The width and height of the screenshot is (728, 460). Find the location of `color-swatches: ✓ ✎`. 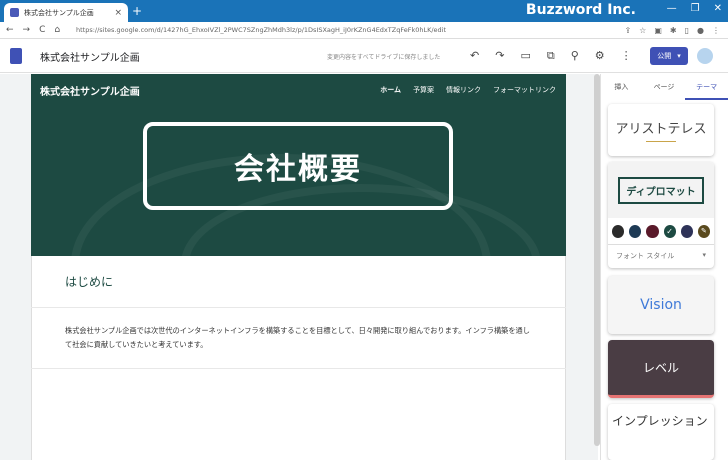

color-swatches: ✓ ✎ is located at coordinates (661, 228).